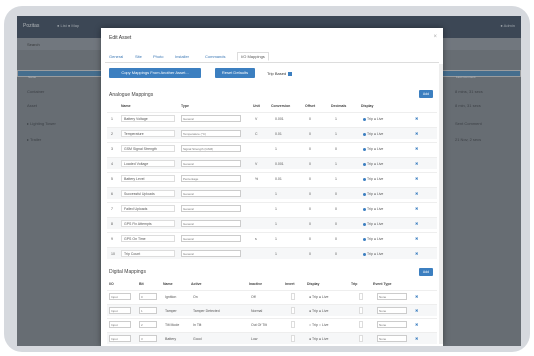 This screenshot has height=356, width=534. What do you see at coordinates (148, 163) in the screenshot?
I see `name-input: Loaded Voltage` at bounding box center [148, 163].